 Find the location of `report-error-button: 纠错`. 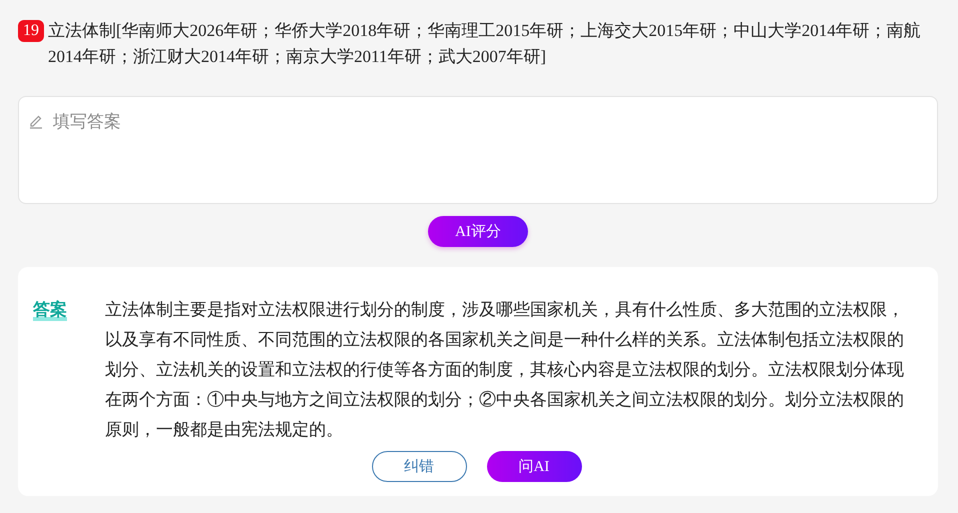

report-error-button: 纠错 is located at coordinates (419, 466).